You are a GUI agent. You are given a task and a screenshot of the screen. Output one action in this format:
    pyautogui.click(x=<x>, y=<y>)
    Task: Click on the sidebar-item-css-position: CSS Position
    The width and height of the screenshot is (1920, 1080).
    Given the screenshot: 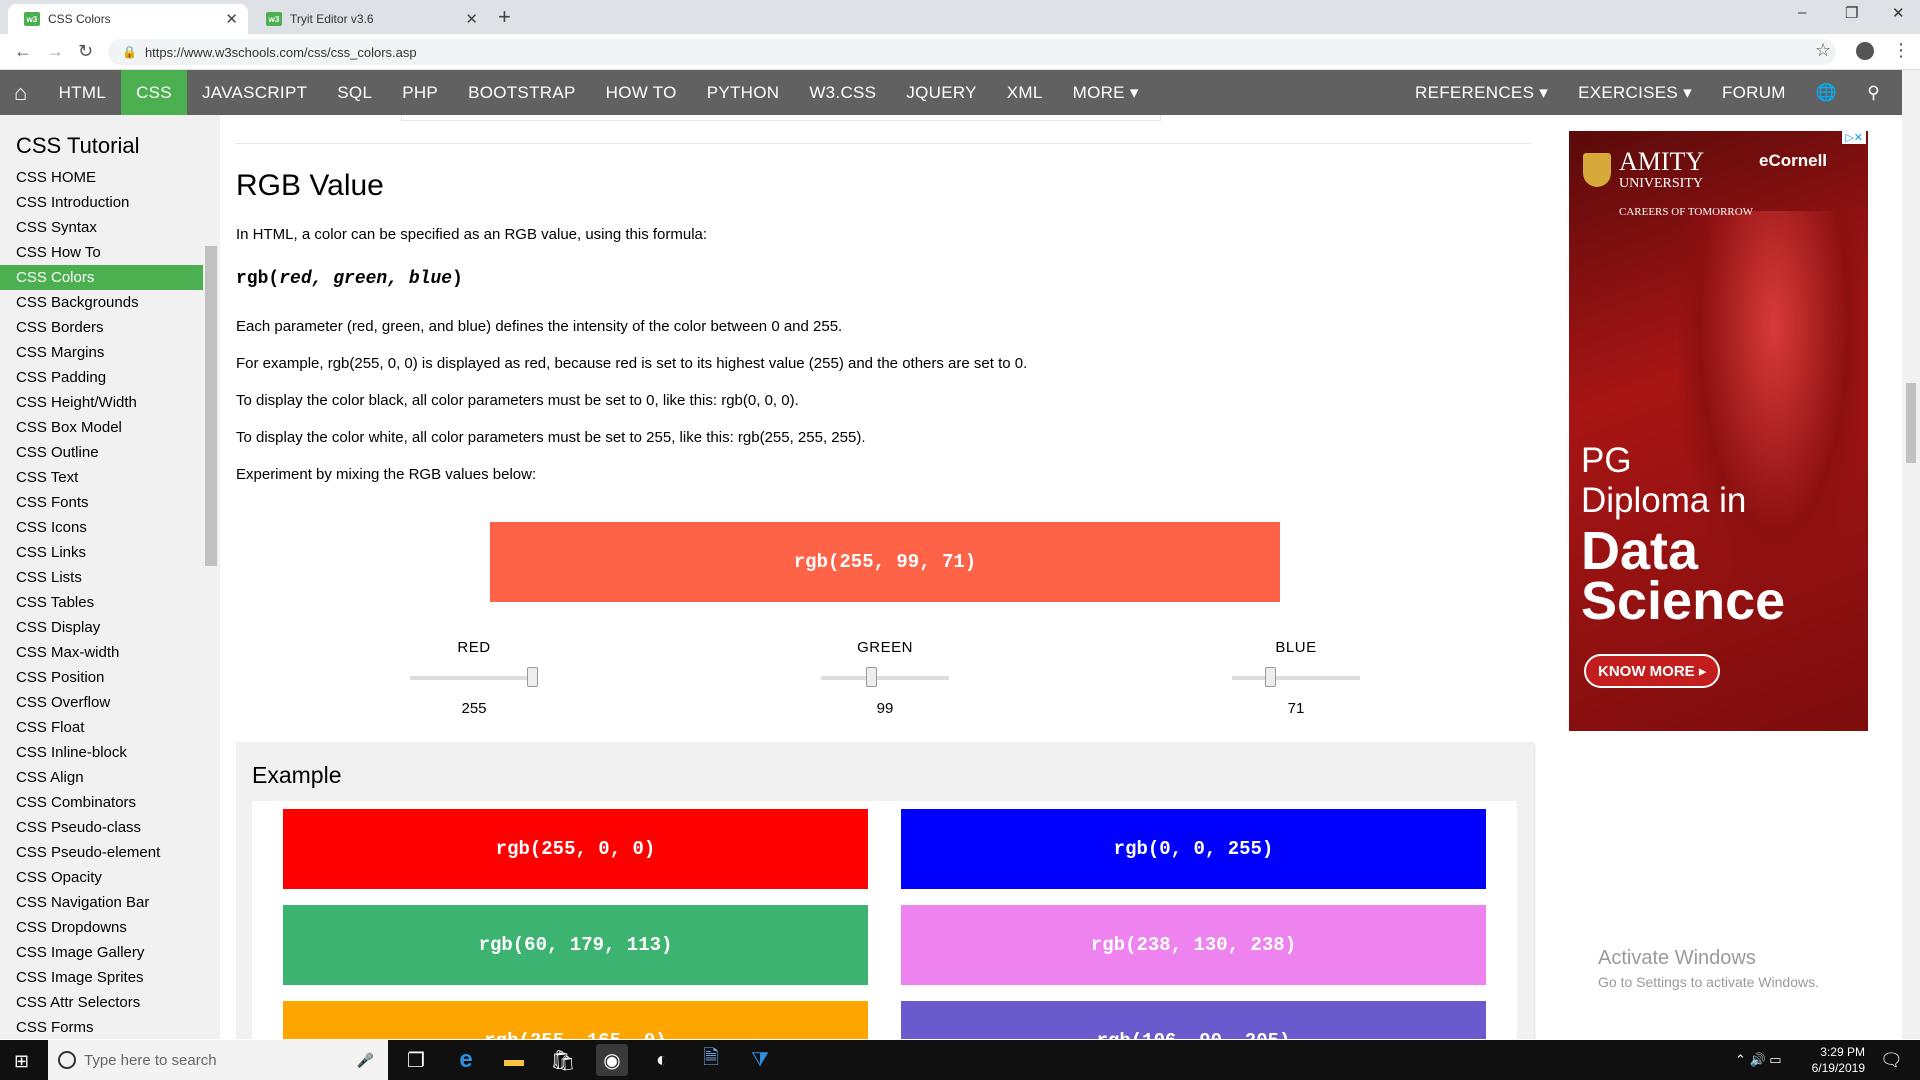 What is the action you would take?
    pyautogui.click(x=110, y=677)
    